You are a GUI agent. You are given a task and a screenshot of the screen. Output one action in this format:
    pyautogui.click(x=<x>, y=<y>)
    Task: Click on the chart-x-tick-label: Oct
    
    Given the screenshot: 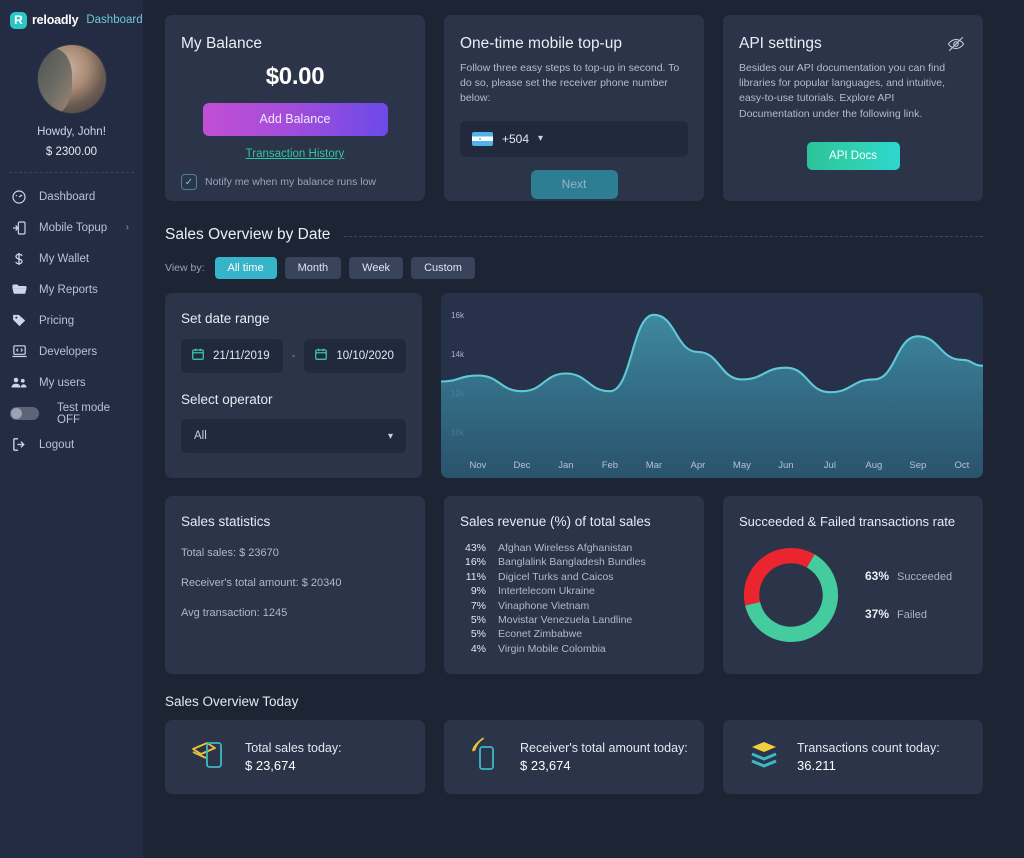 What is the action you would take?
    pyautogui.click(x=961, y=465)
    